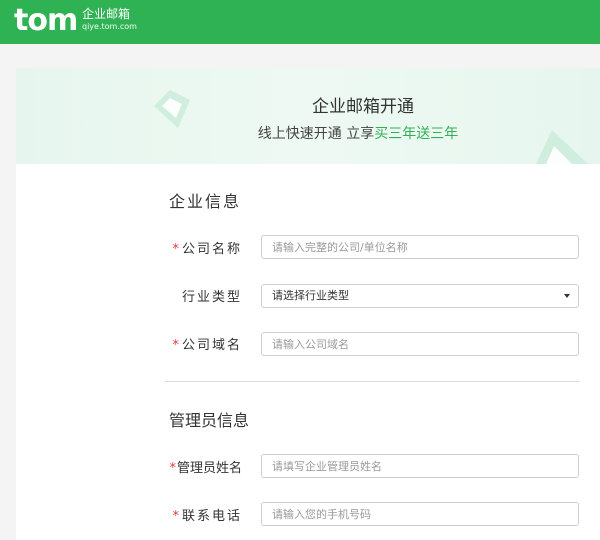 The height and width of the screenshot is (540, 600). I want to click on phone-input, so click(420, 514).